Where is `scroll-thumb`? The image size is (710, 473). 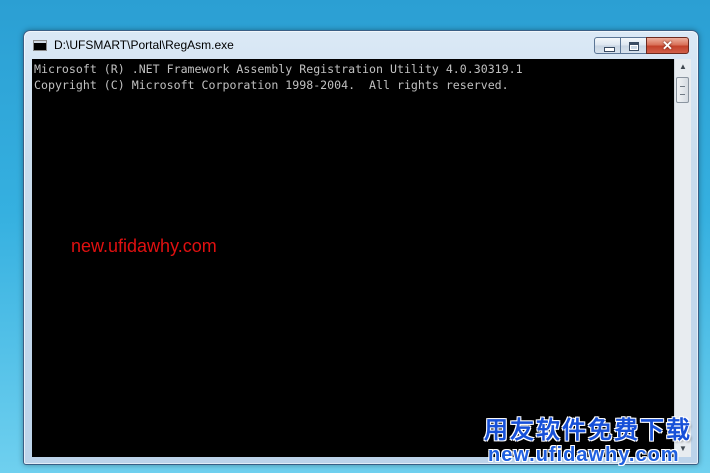 scroll-thumb is located at coordinates (682, 90).